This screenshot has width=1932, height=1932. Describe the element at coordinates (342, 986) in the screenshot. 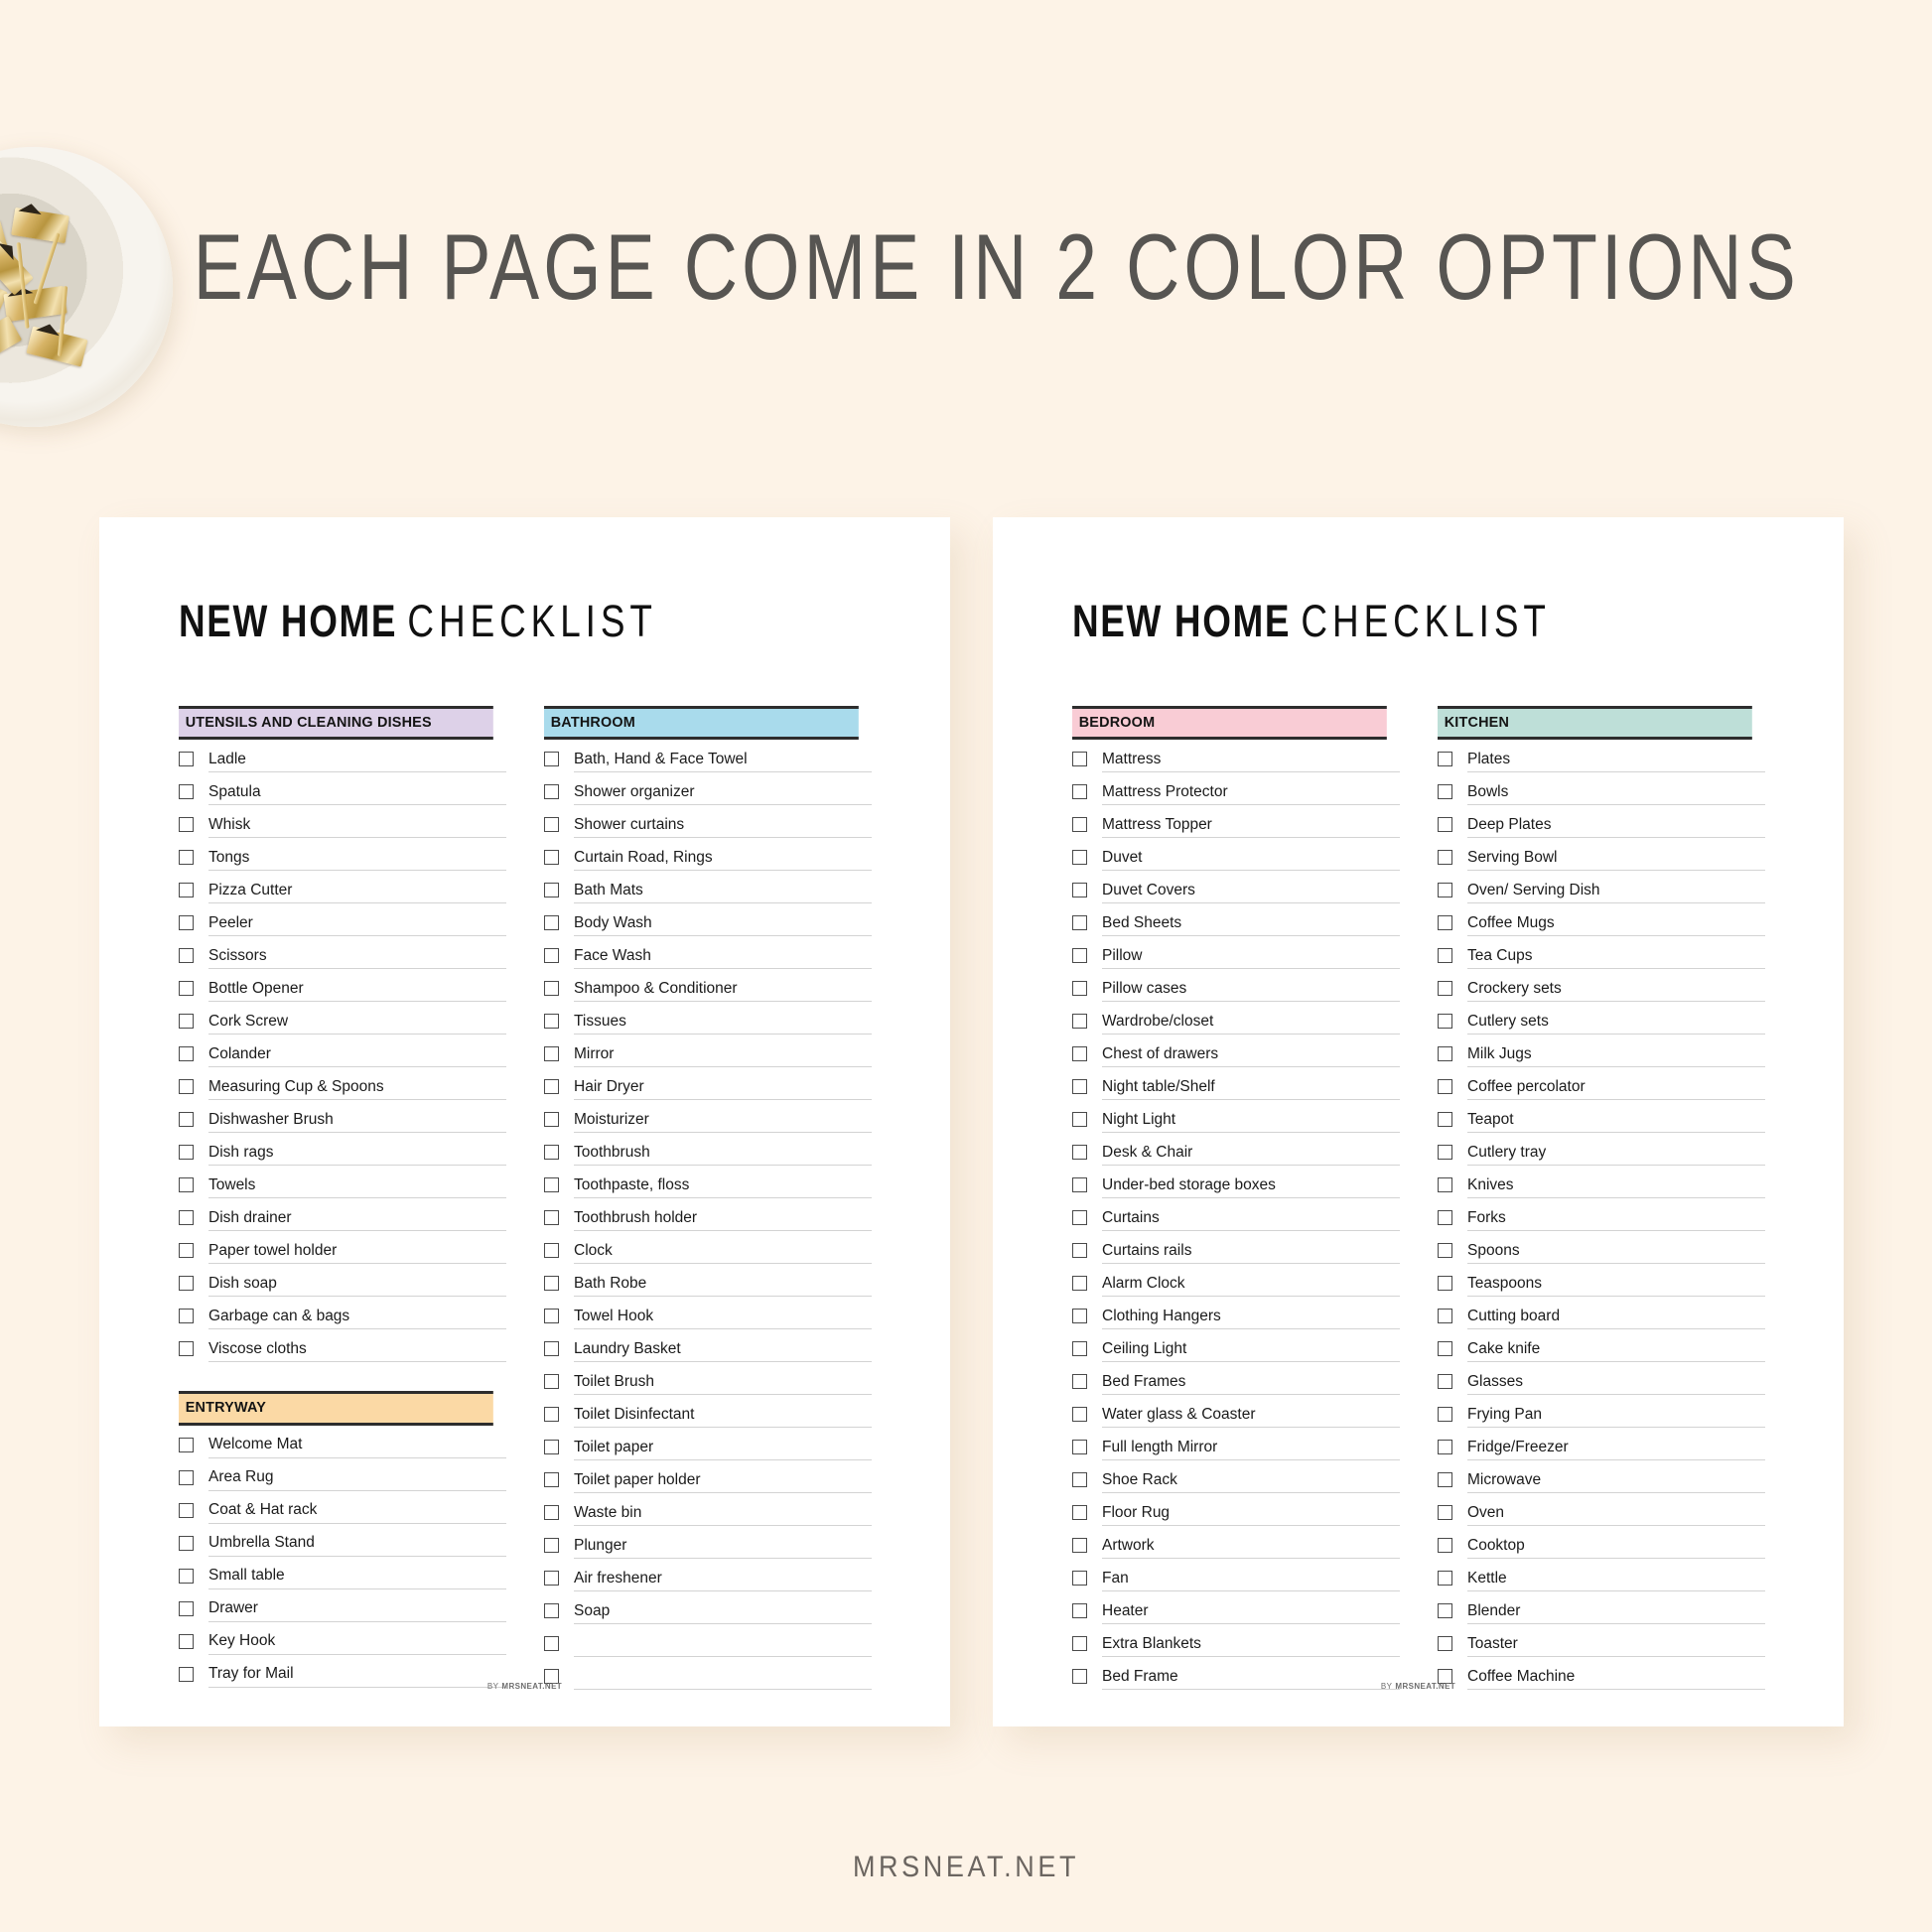

I see `checklist-row: Bottle Opener` at that location.